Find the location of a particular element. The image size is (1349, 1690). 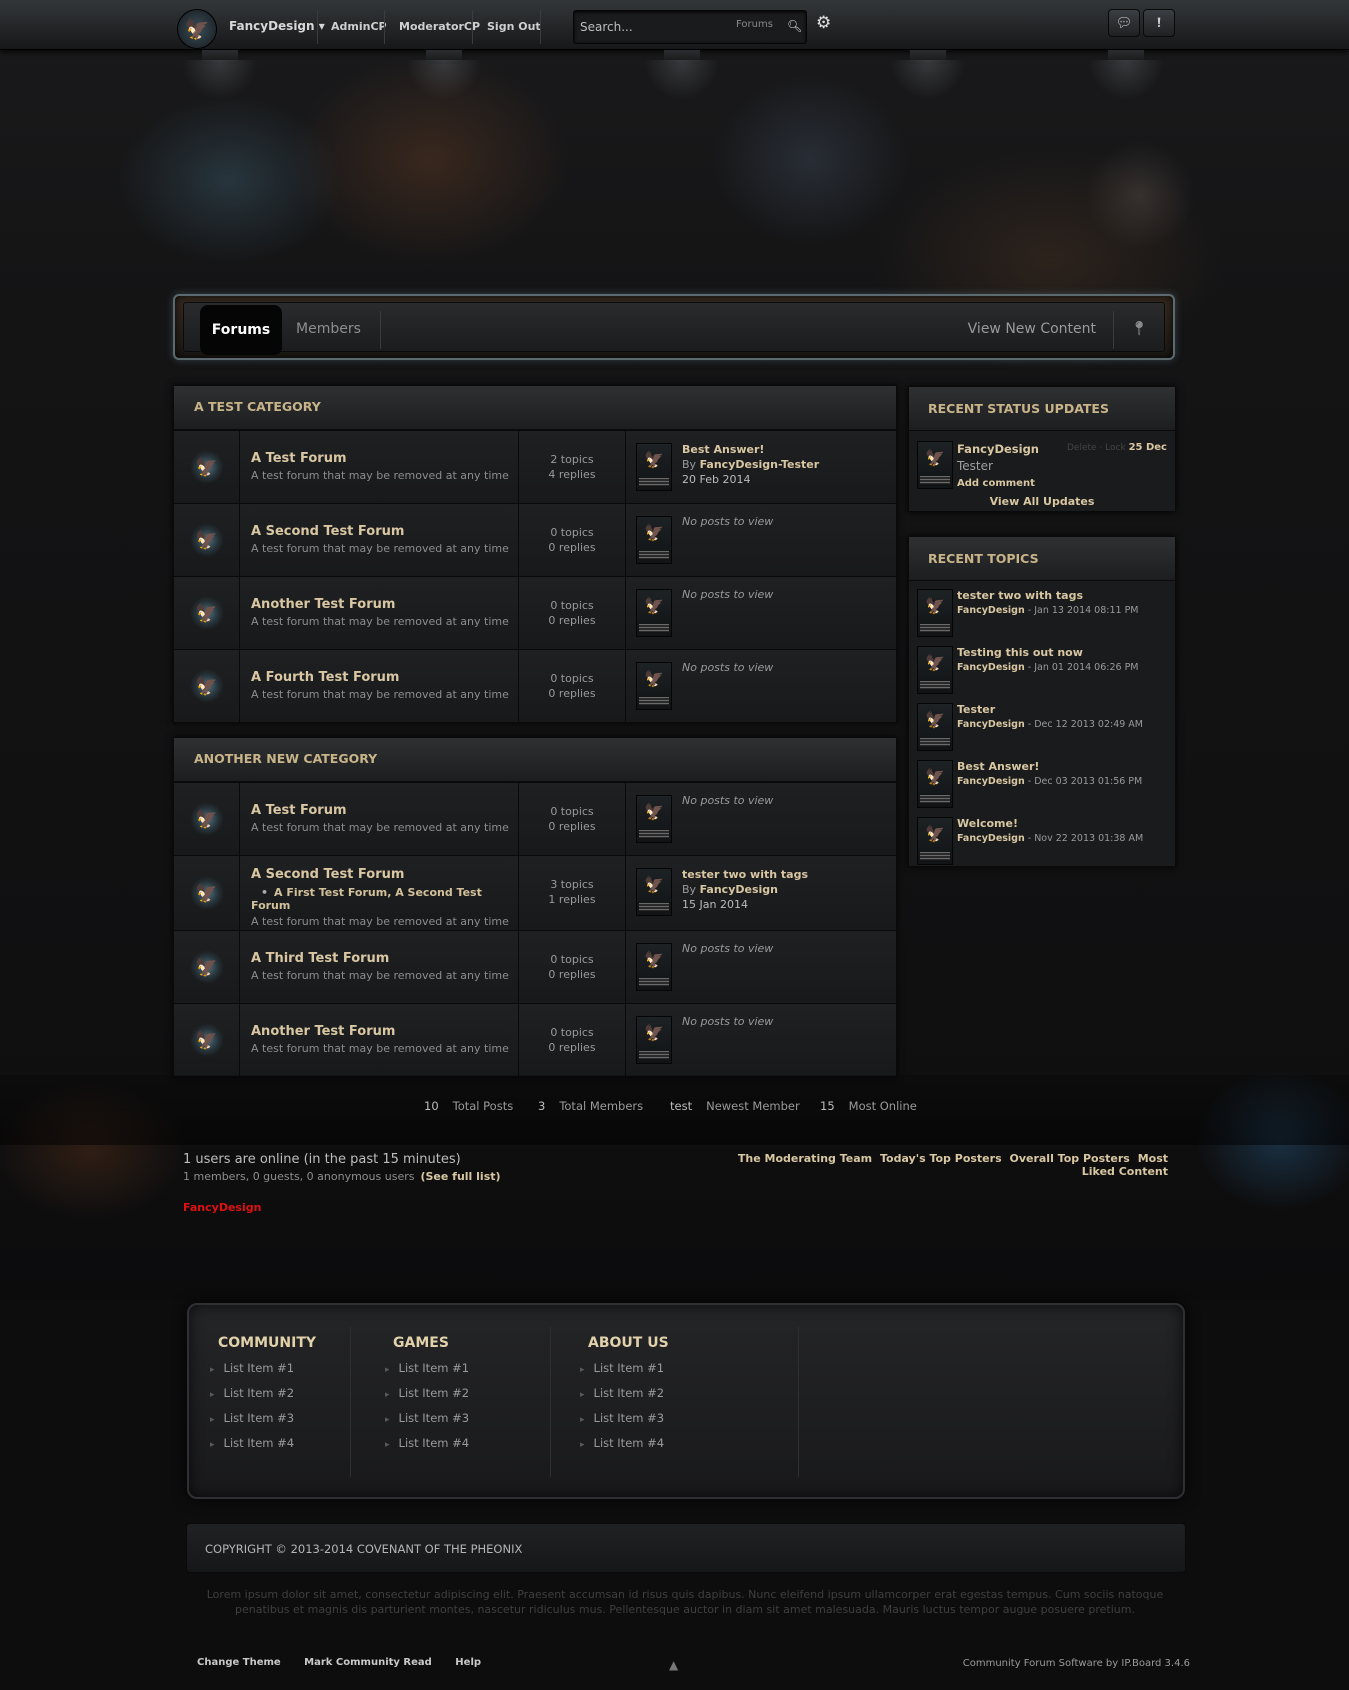

stat-newest-member: test Newest Member is located at coordinates (735, 1106).